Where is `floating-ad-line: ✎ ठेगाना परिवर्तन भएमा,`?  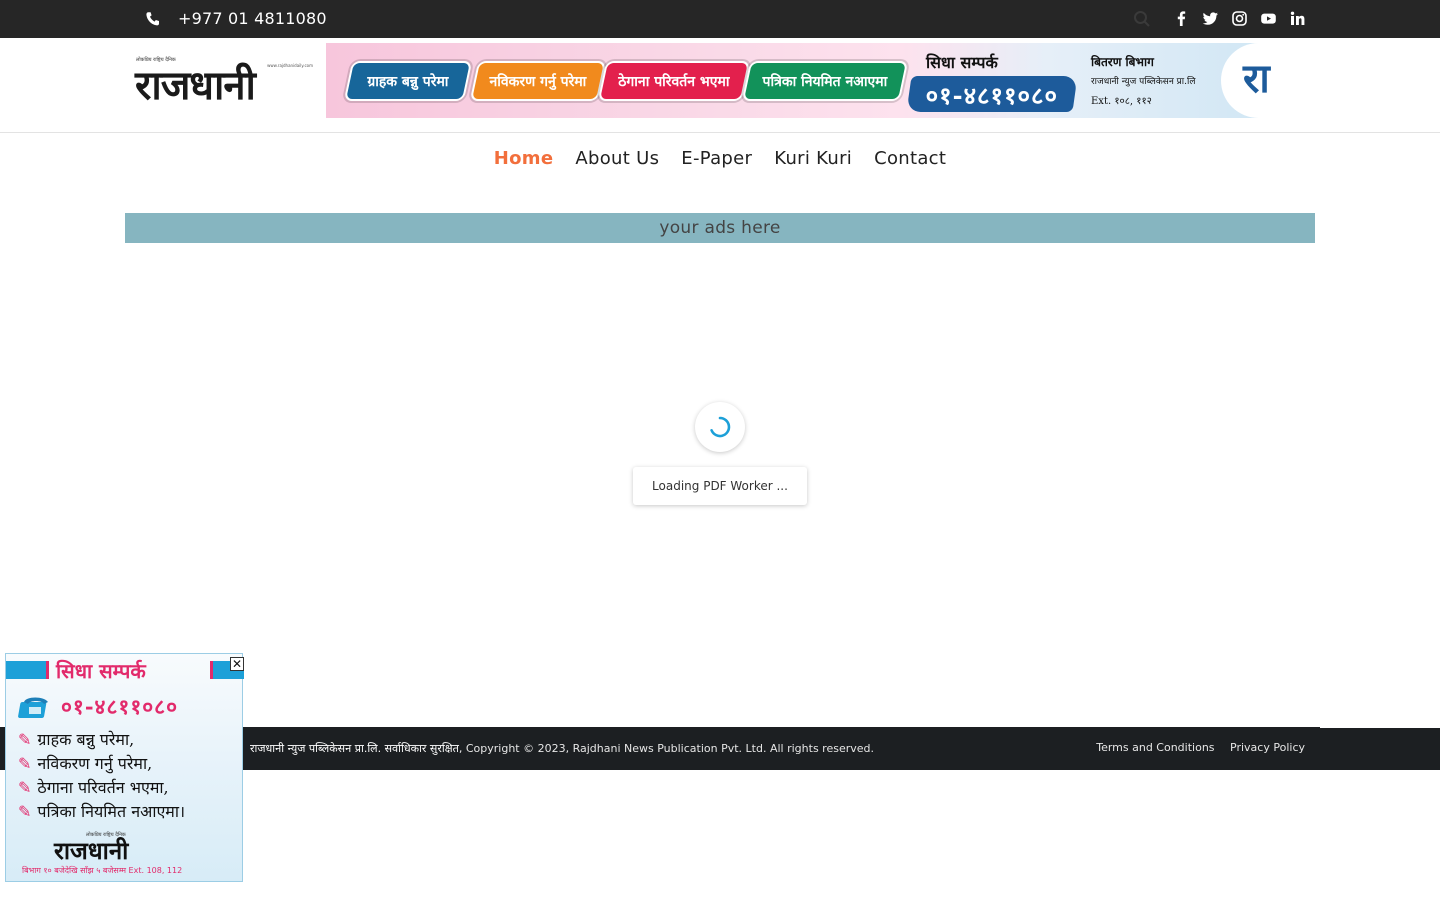
floating-ad-line: ✎ ठेगाना परिवर्तन भएमा, is located at coordinates (93, 787).